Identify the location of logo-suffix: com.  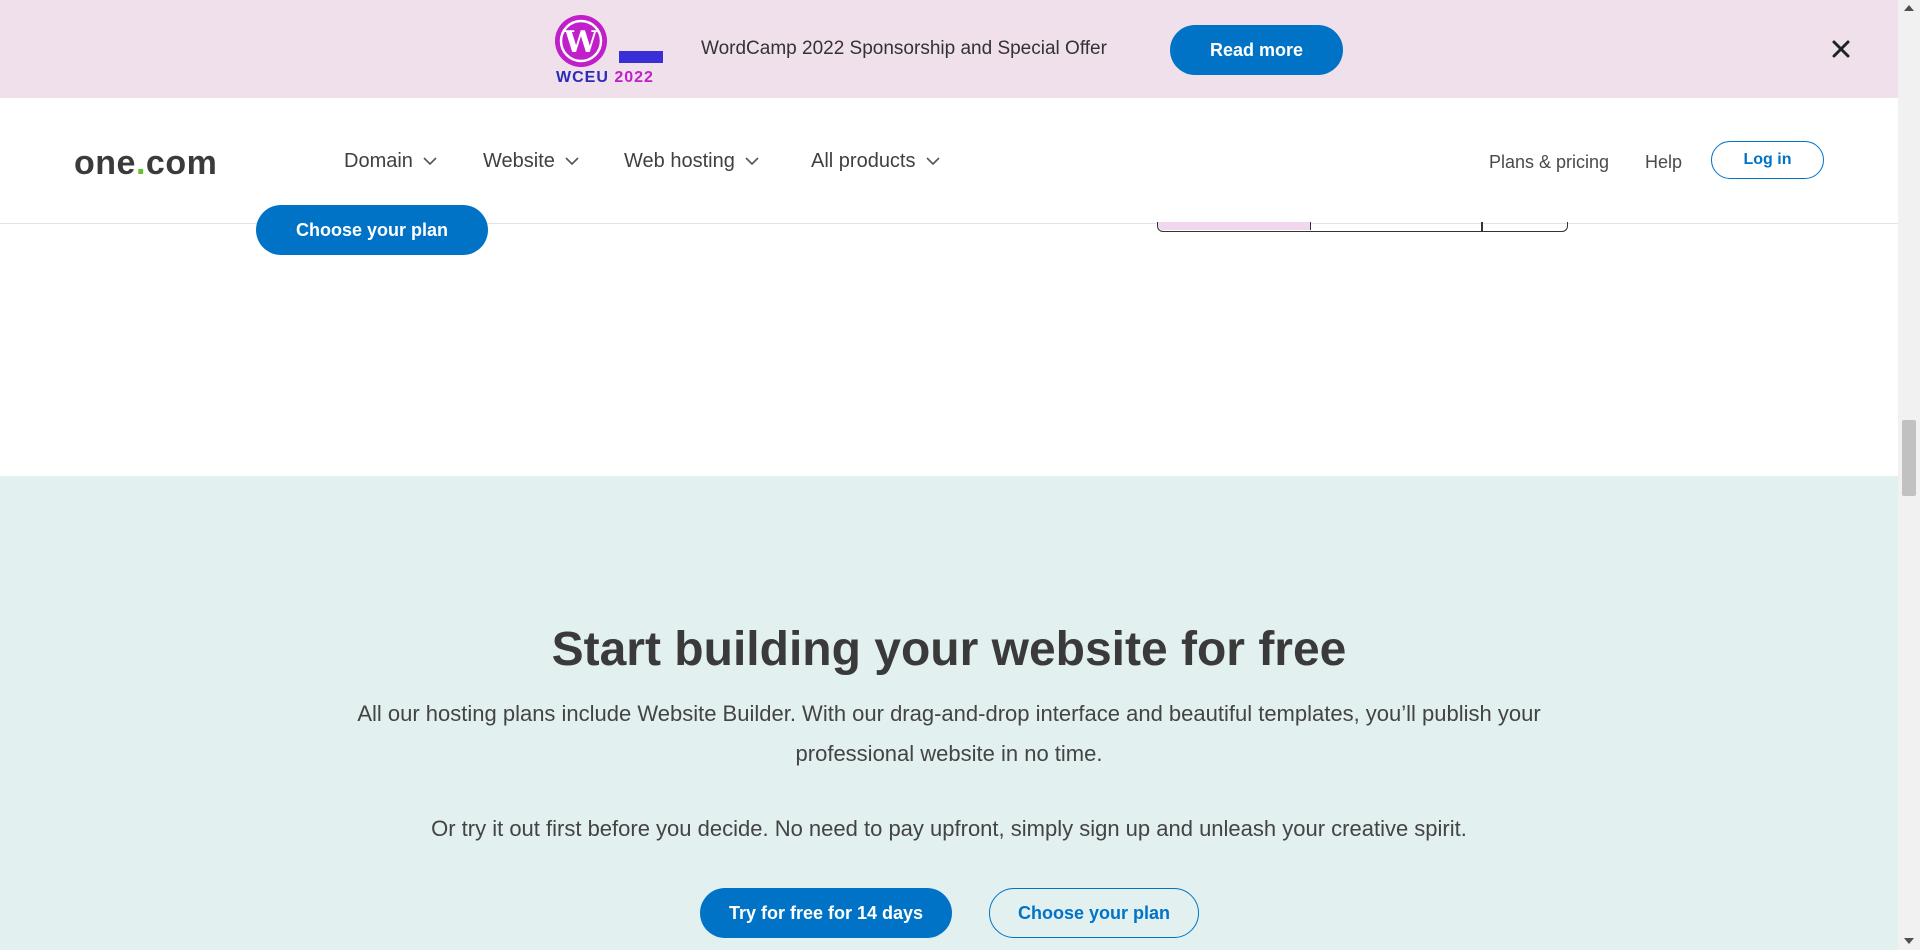
(181, 163).